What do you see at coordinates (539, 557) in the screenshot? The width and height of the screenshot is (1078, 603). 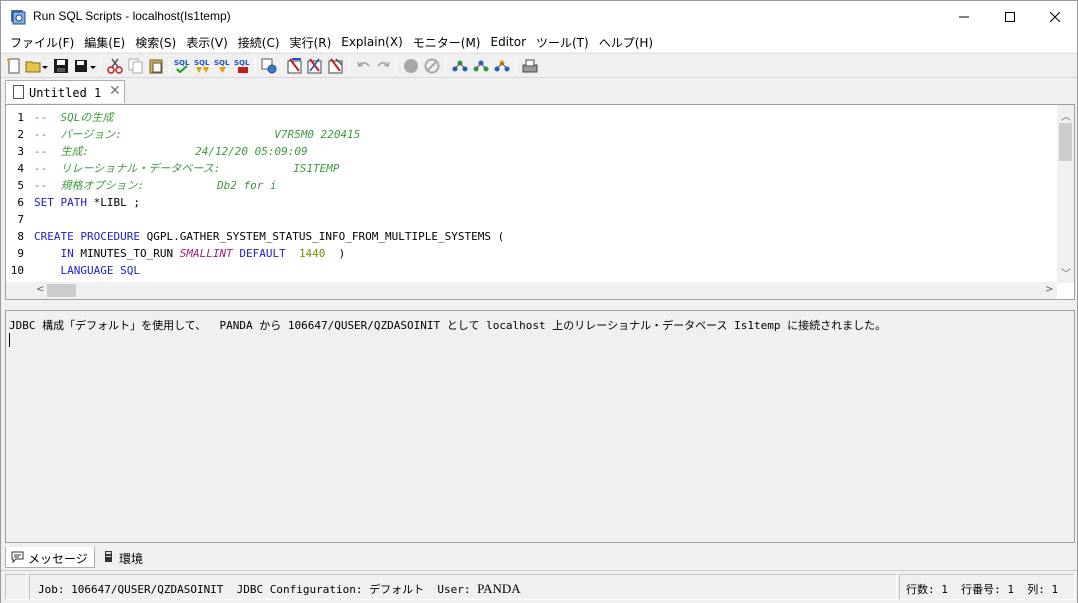 I see `bottom-tab-strip: メッセージ 環境` at bounding box center [539, 557].